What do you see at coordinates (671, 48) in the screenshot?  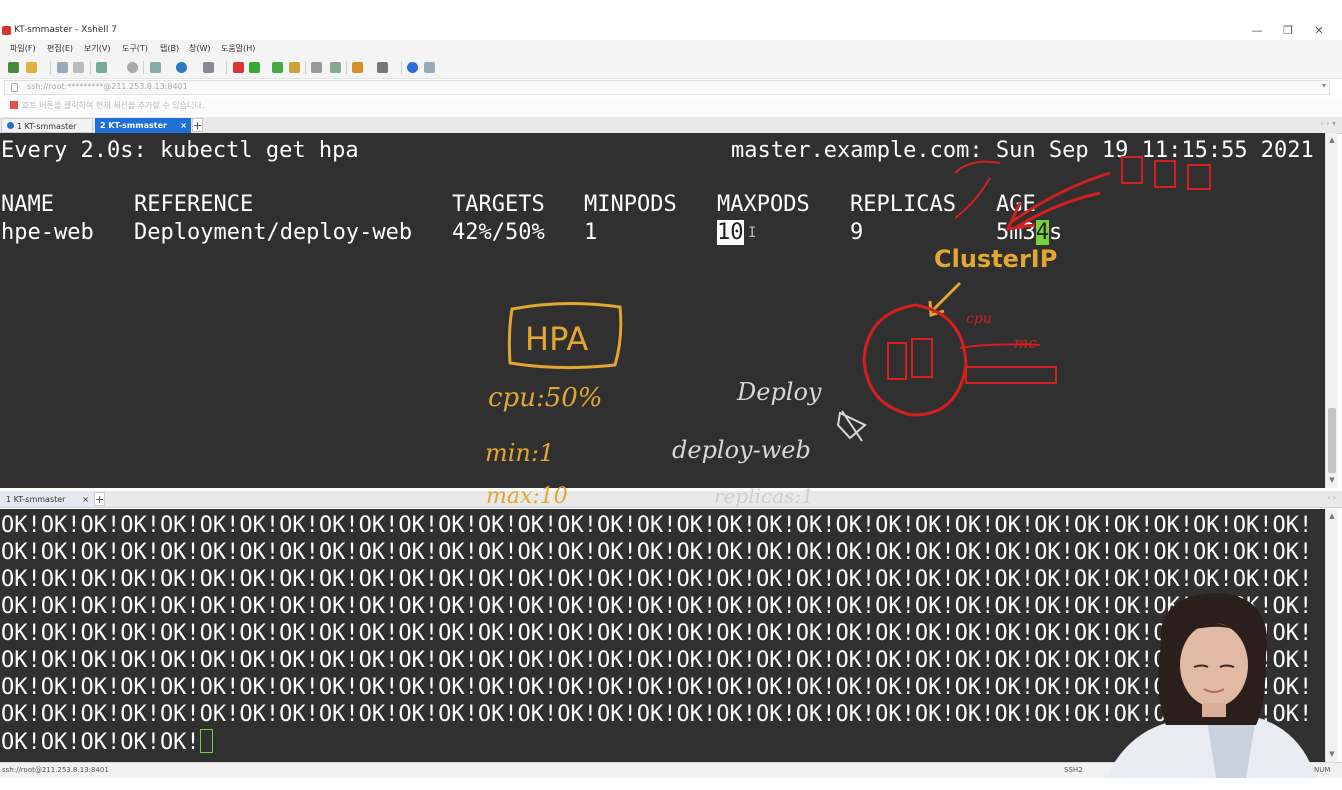 I see `menu-bar: 파일(F) 편집(E) 보기(V) 도구(T) 탭(B) 창(W) 도움말(H)` at bounding box center [671, 48].